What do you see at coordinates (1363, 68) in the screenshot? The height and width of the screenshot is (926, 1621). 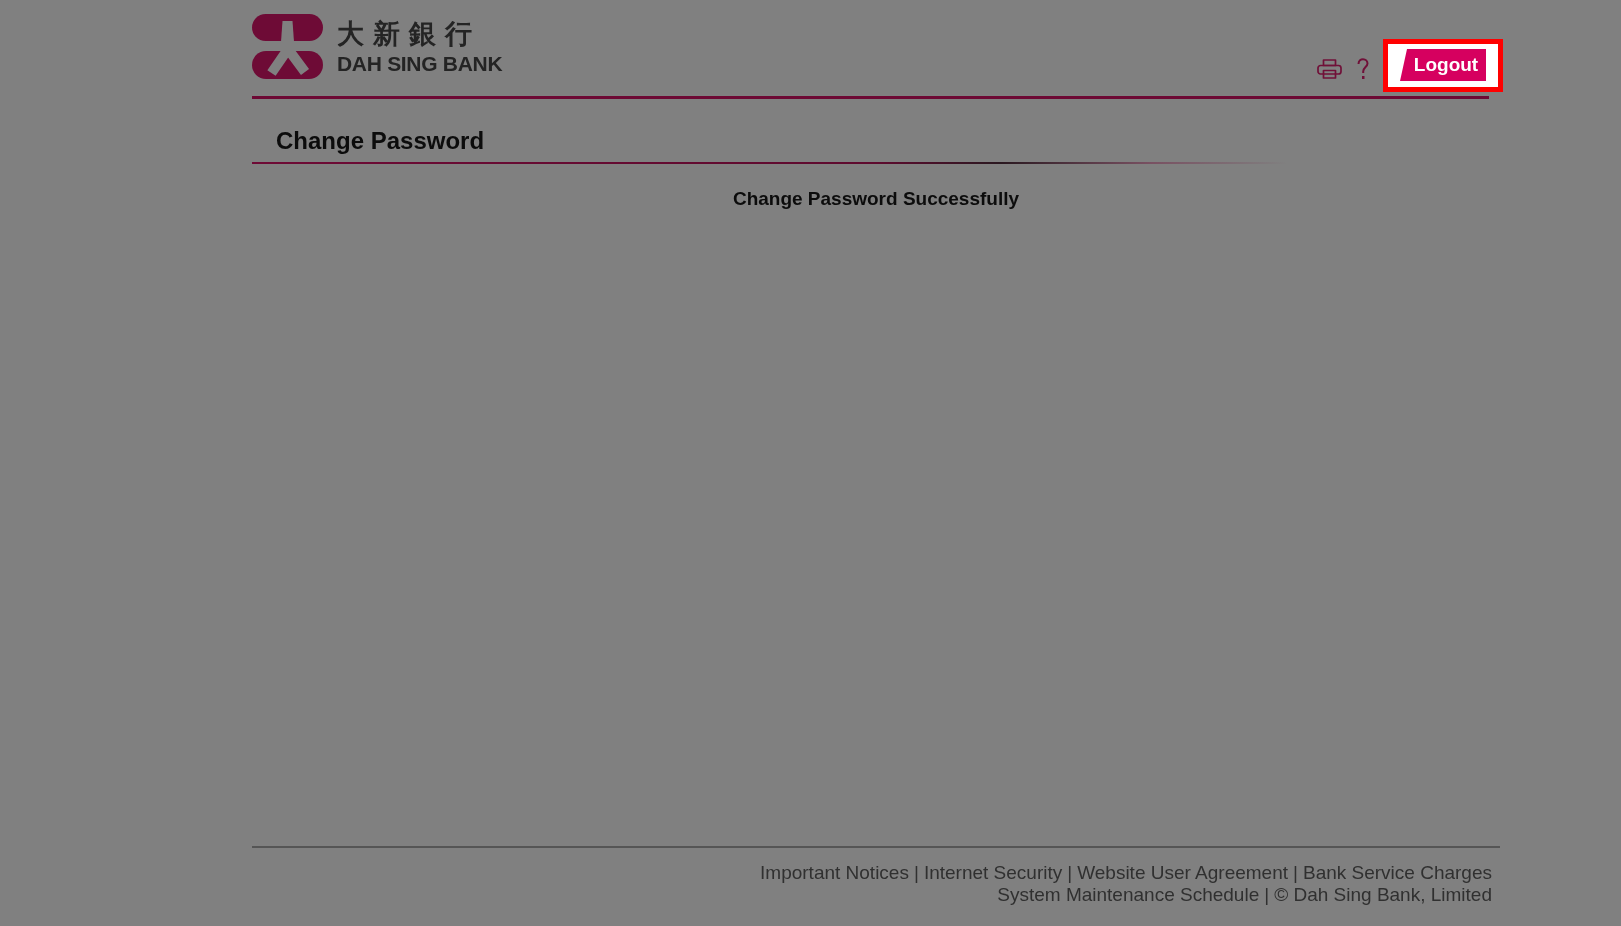 I see `help-icon` at bounding box center [1363, 68].